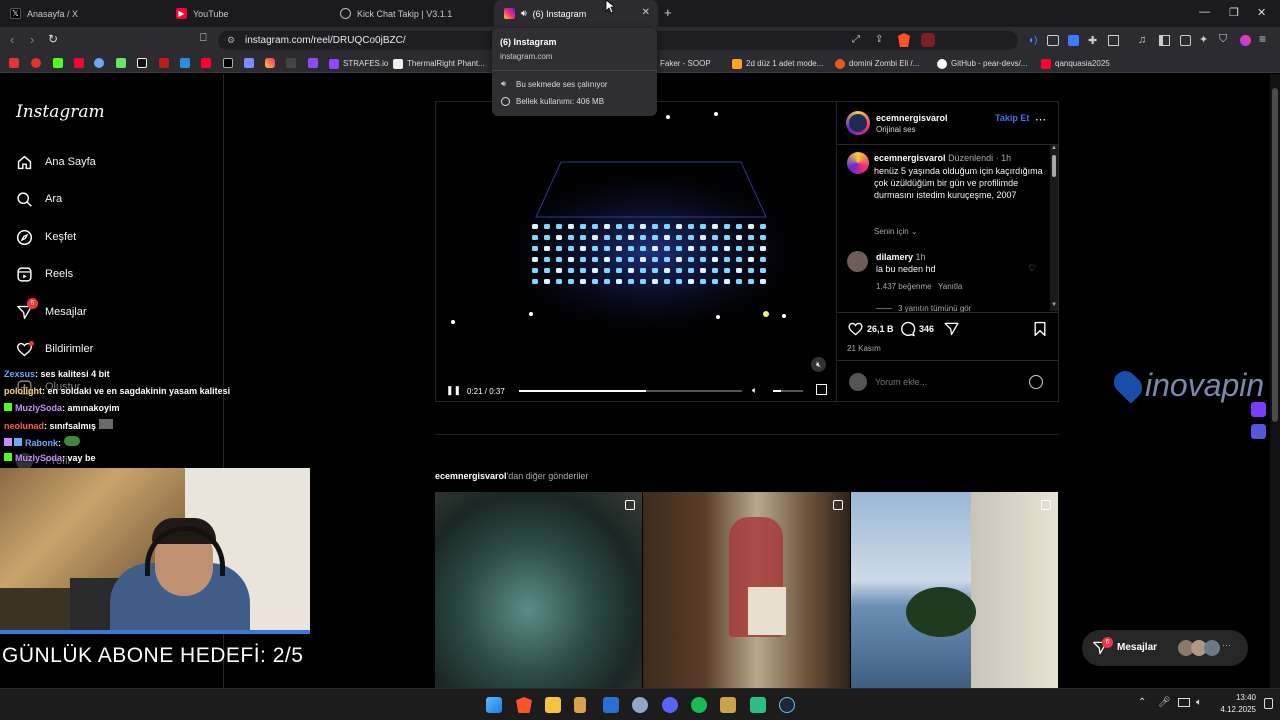 This screenshot has height=720, width=1280. What do you see at coordinates (231, 40) in the screenshot?
I see `site-settings-icon: ⚙` at bounding box center [231, 40].